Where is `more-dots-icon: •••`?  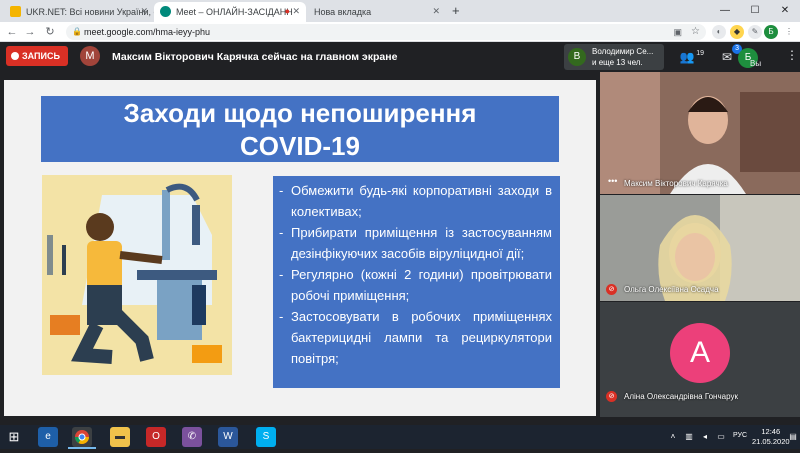
more-dots-icon: ••• is located at coordinates (612, 181).